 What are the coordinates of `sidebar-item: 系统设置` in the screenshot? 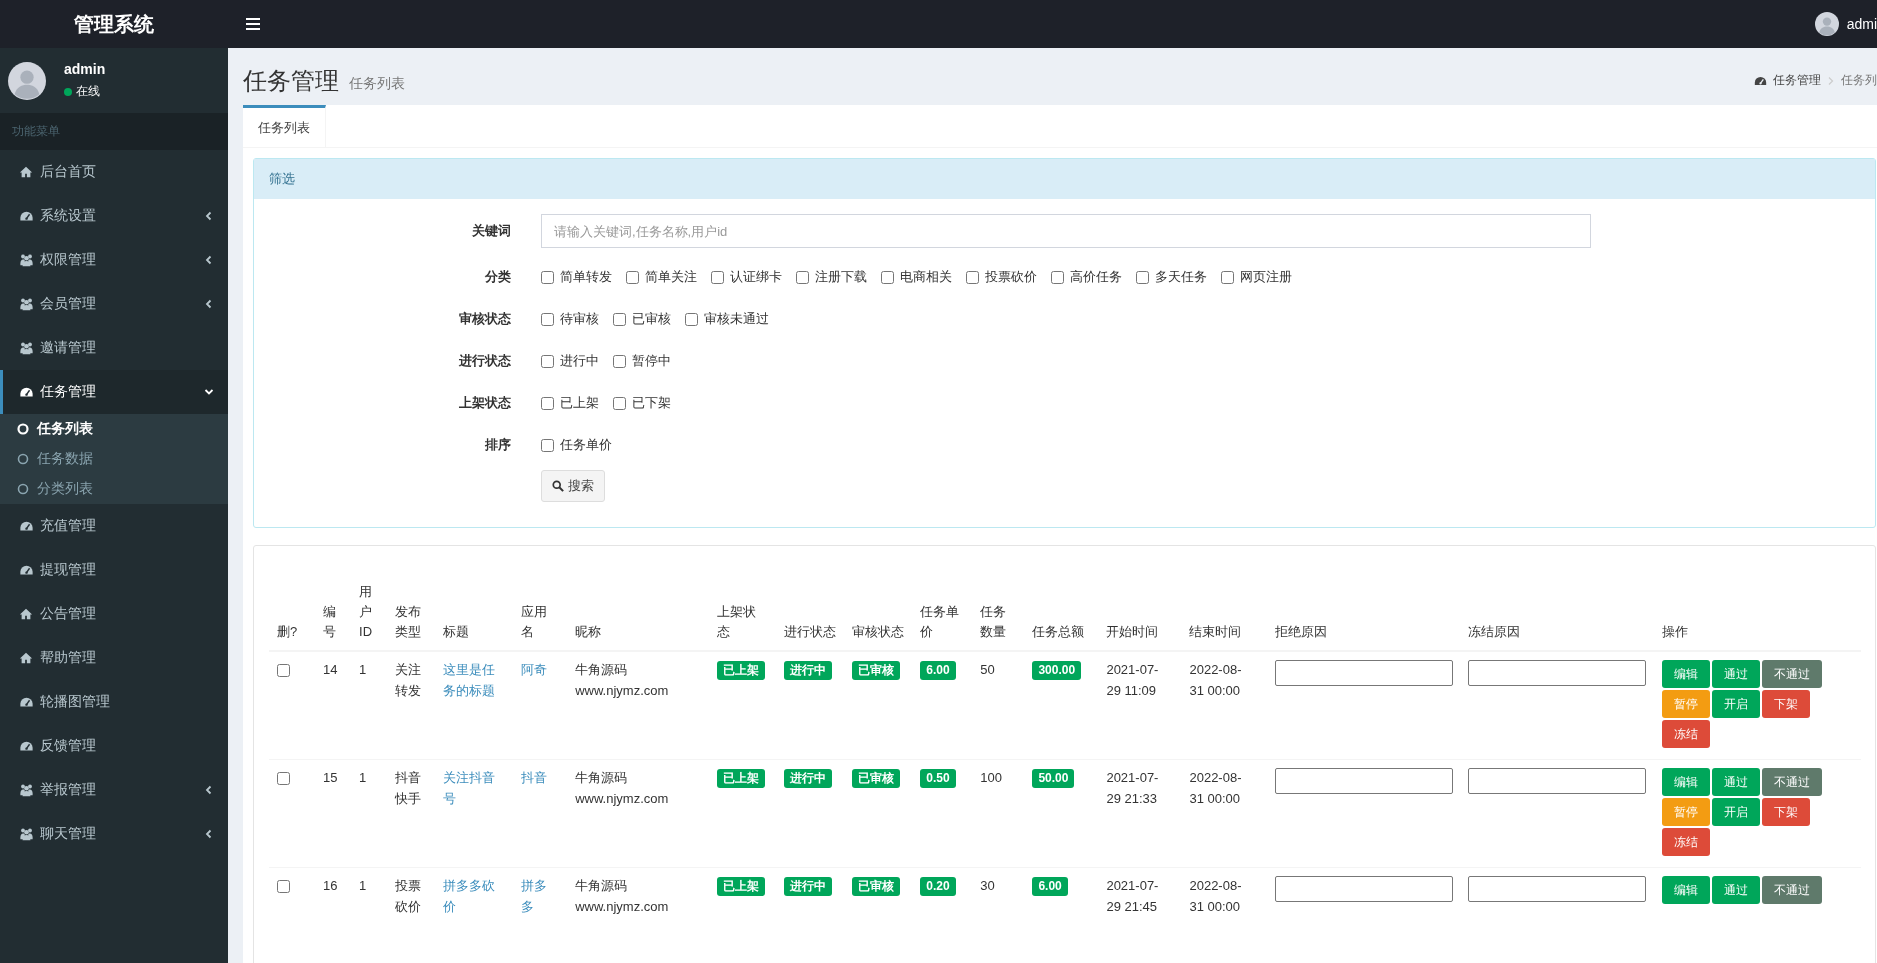 It's located at (114, 216).